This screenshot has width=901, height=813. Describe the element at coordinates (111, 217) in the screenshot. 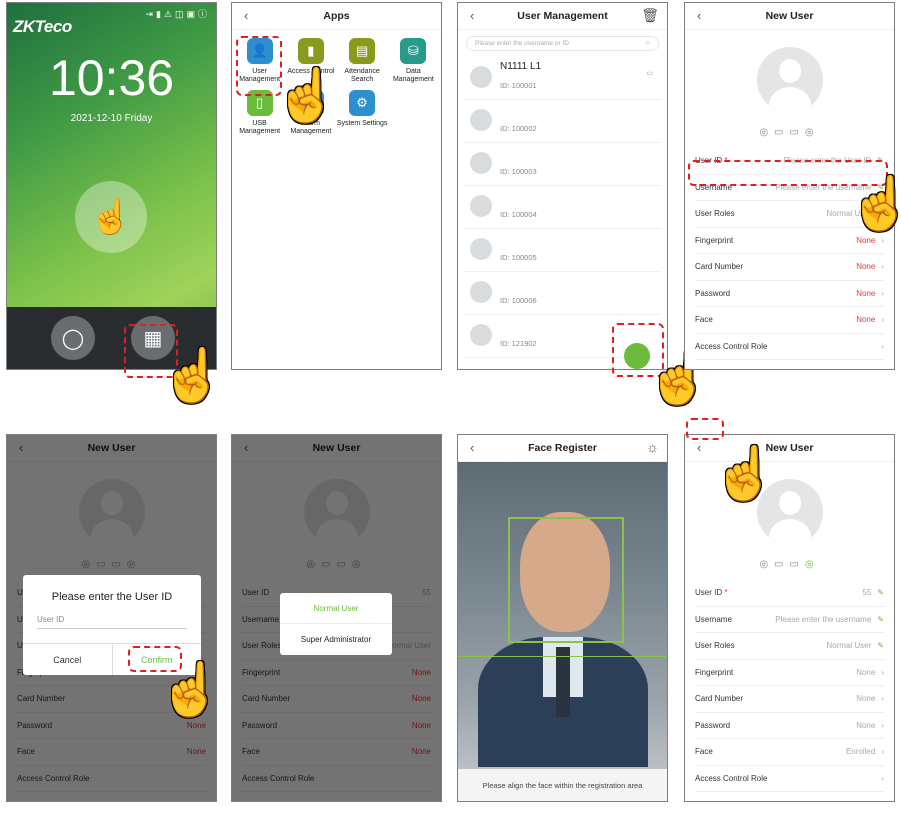

I see `fingerprint-icon: ☝` at that location.